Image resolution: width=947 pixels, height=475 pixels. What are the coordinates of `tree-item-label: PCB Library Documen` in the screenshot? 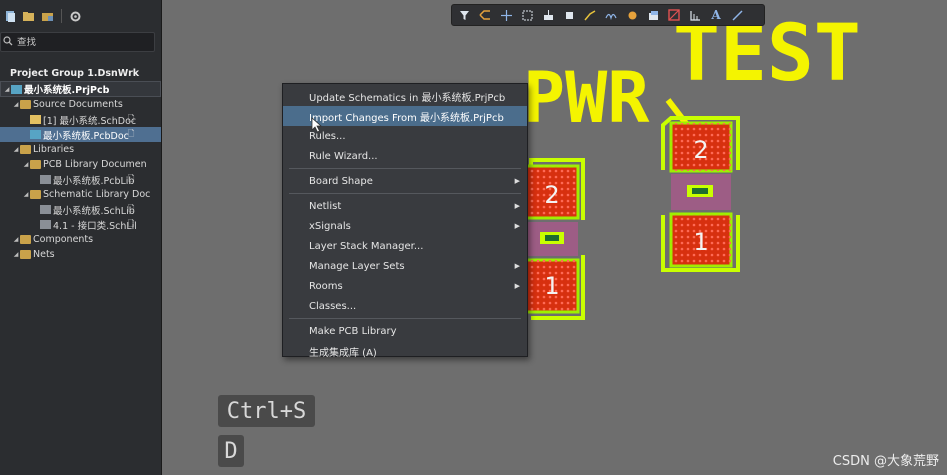 It's located at (95, 164).